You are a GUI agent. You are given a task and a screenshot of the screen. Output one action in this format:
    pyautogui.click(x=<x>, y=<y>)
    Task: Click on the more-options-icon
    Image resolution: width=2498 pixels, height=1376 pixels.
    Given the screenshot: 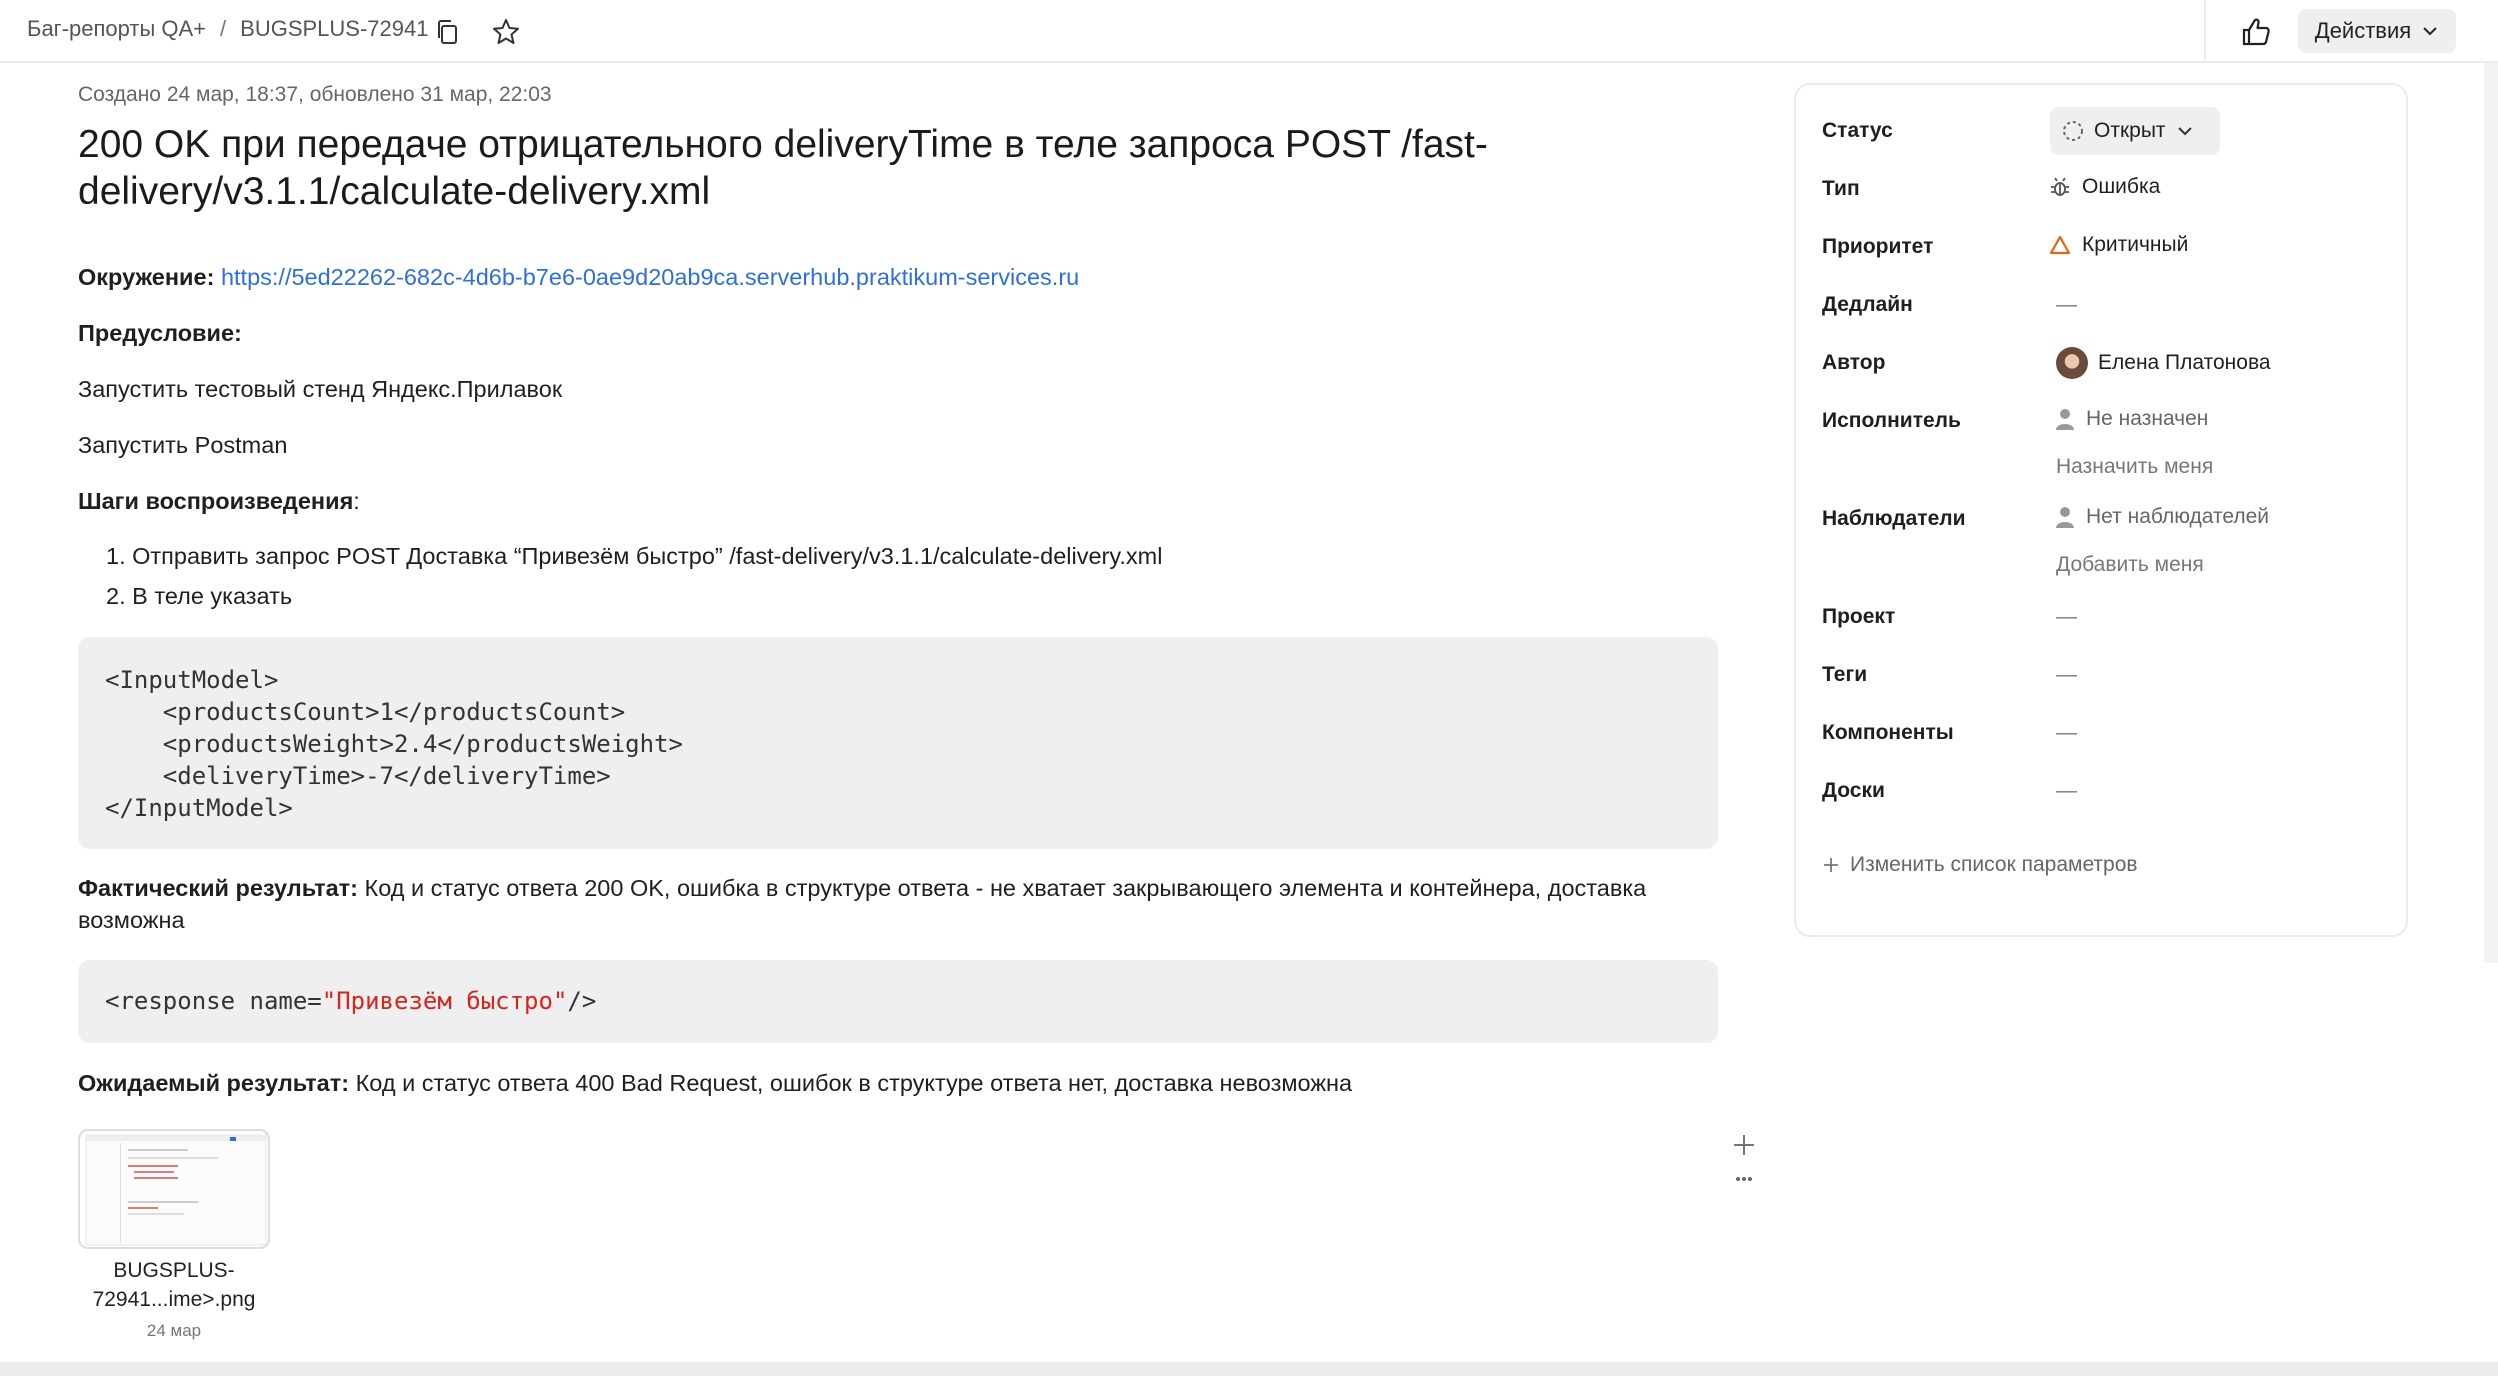 What is the action you would take?
    pyautogui.click(x=1744, y=1179)
    